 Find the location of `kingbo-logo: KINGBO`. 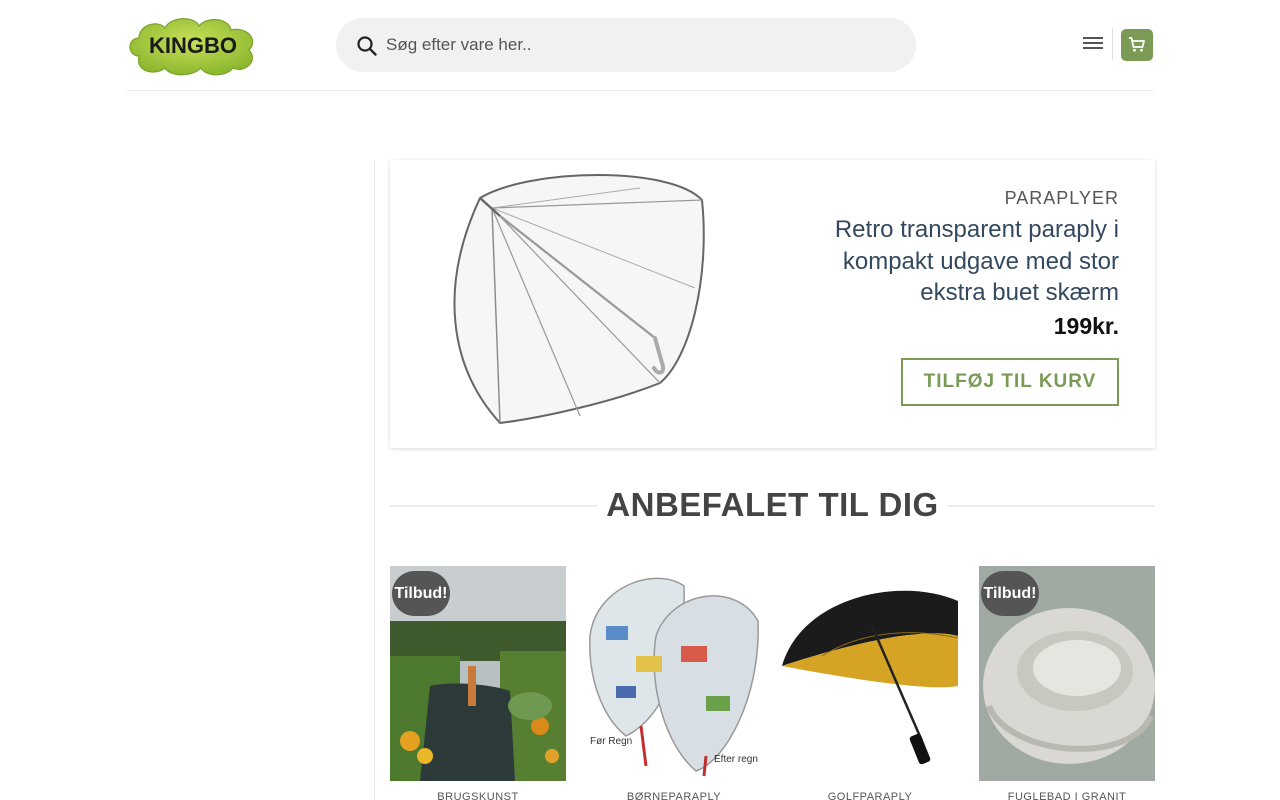

kingbo-logo: KINGBO is located at coordinates (193, 45).